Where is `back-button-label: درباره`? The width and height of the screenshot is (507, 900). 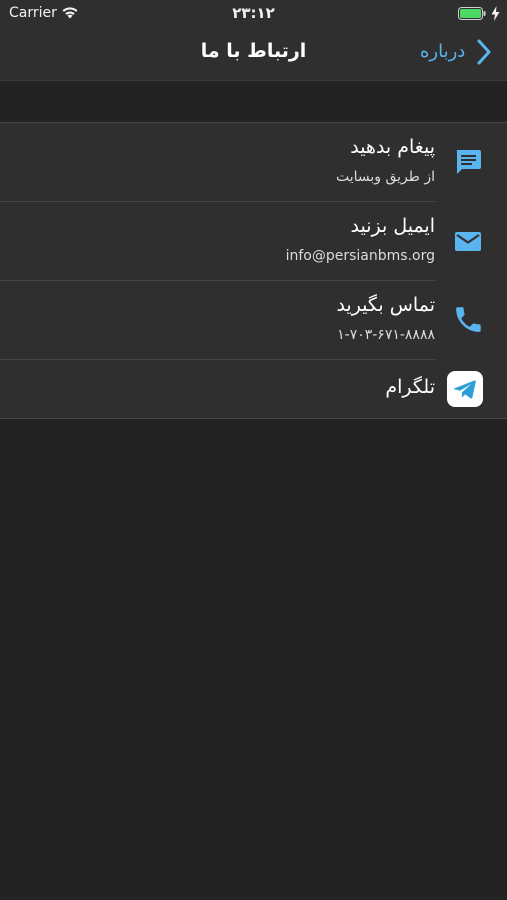 back-button-label: درباره is located at coordinates (443, 51).